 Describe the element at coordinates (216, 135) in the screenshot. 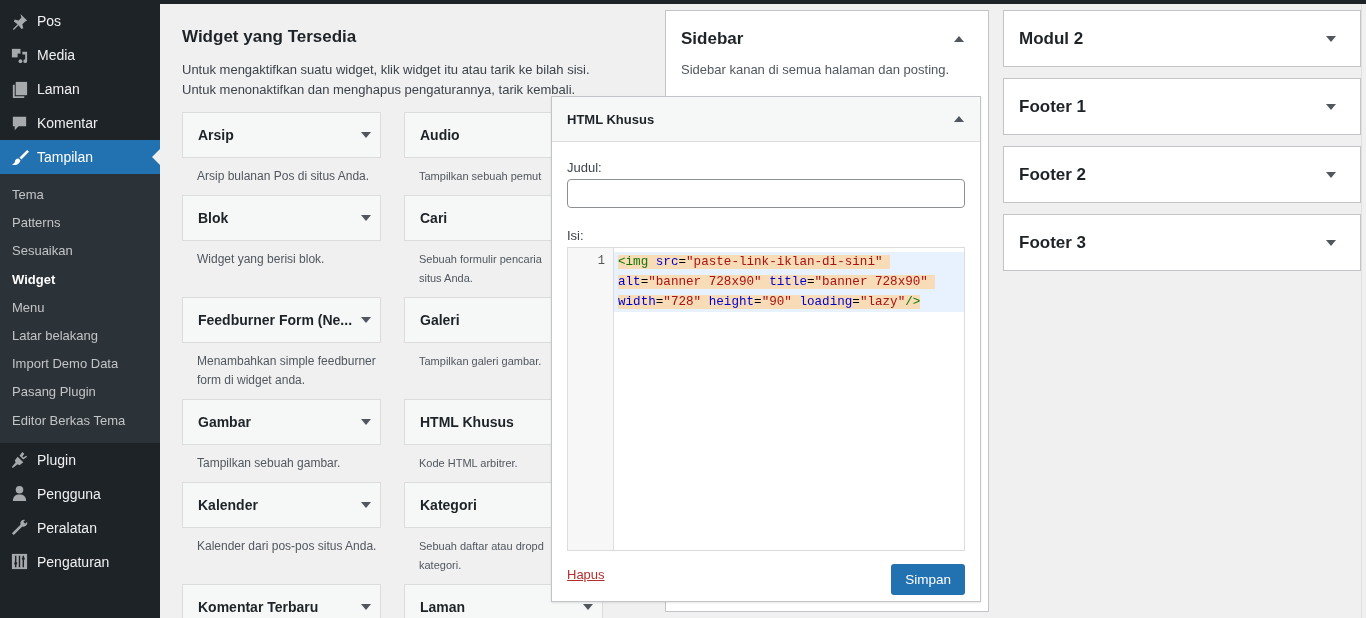

I see `widget-name: Arsip` at that location.